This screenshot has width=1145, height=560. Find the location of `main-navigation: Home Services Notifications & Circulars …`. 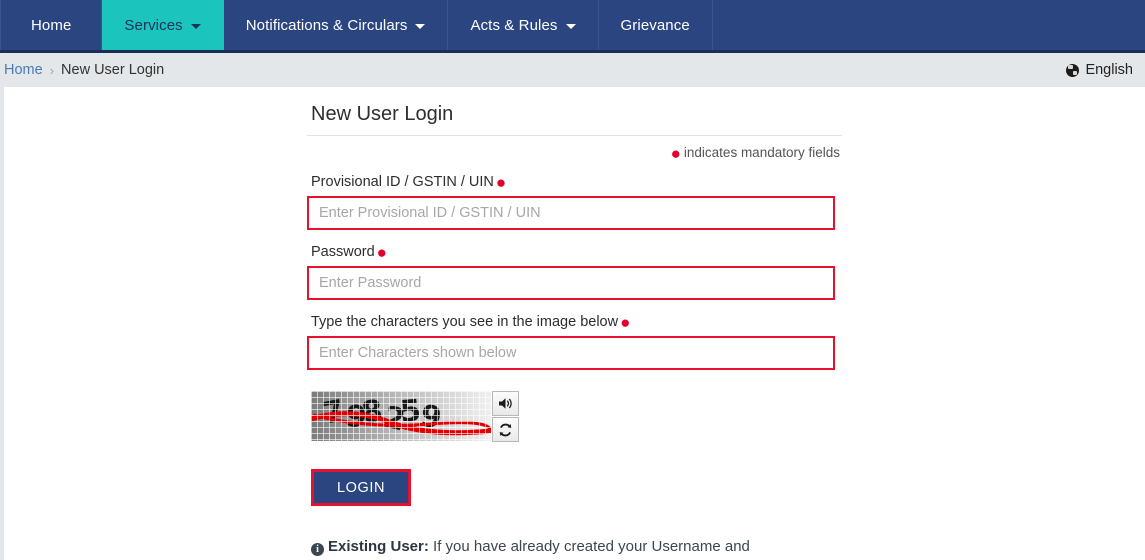

main-navigation: Home Services Notifications & Circulars … is located at coordinates (572, 26).